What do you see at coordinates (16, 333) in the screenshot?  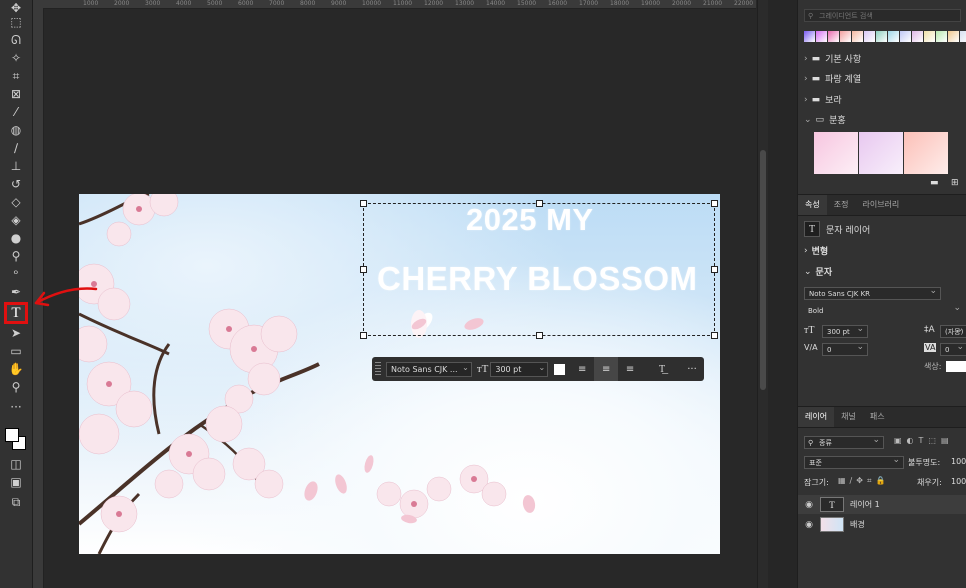 I see `path-selection-tool-icon: ➤` at bounding box center [16, 333].